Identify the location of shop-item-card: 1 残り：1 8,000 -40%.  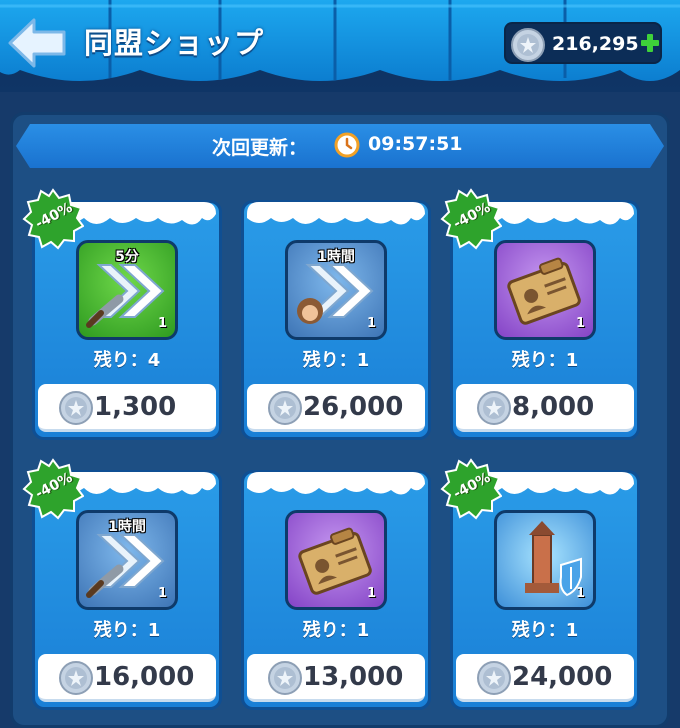
(540, 314).